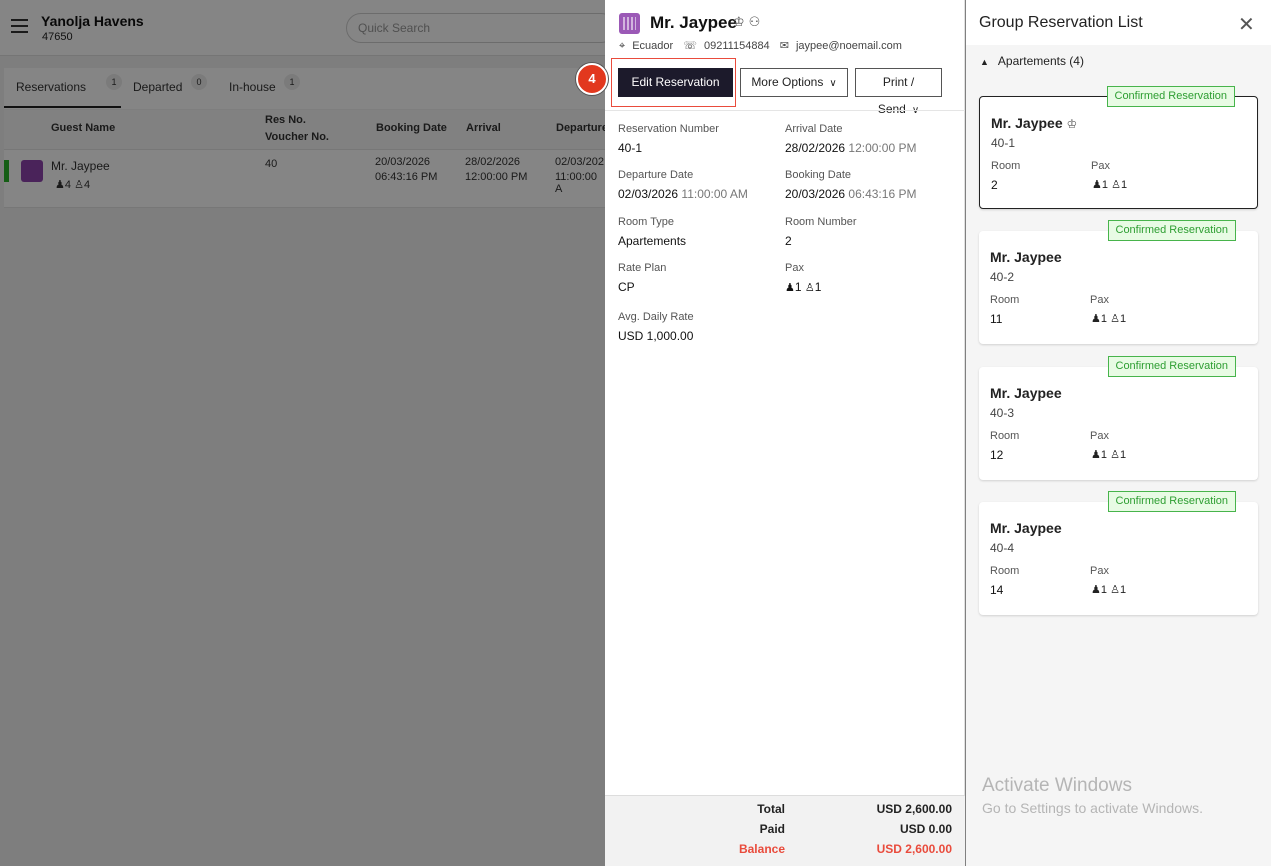  What do you see at coordinates (630, 148) in the screenshot?
I see `field-value: 40-1` at bounding box center [630, 148].